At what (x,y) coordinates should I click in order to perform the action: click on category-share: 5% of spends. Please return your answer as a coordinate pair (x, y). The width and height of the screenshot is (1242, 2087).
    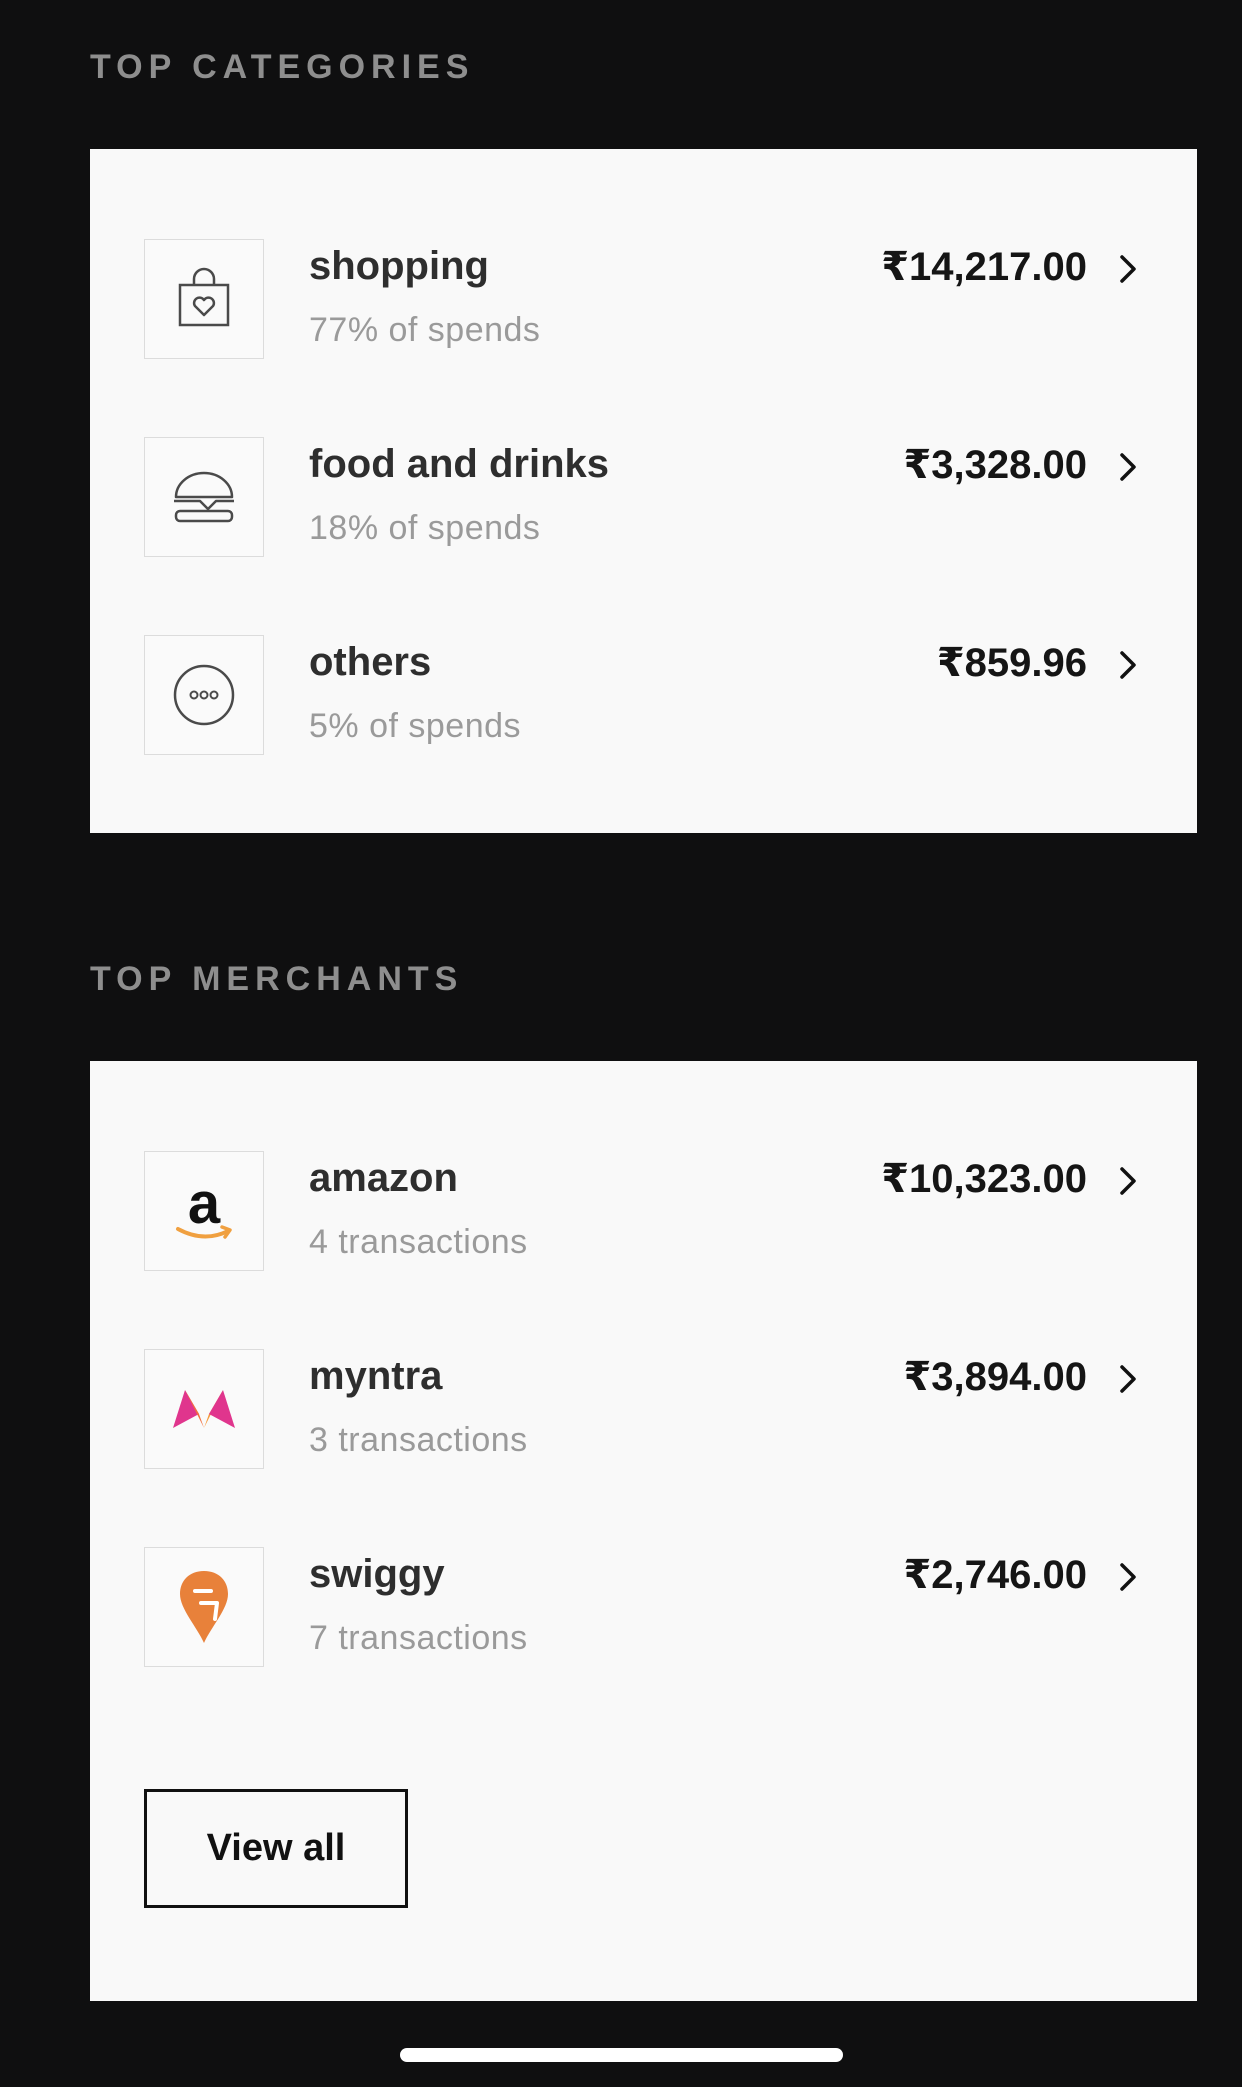
    Looking at the image, I should click on (415, 726).